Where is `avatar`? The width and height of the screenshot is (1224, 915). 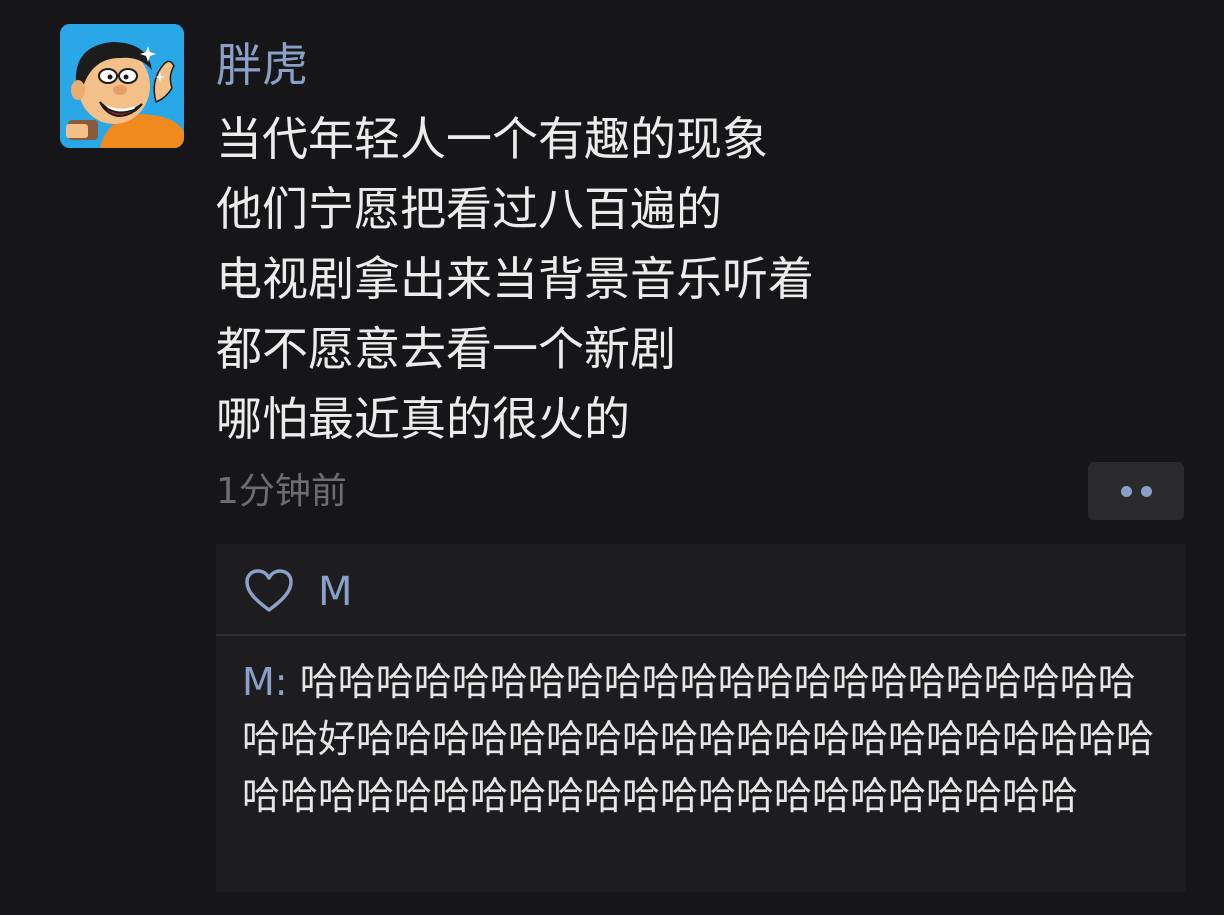
avatar is located at coordinates (122, 86).